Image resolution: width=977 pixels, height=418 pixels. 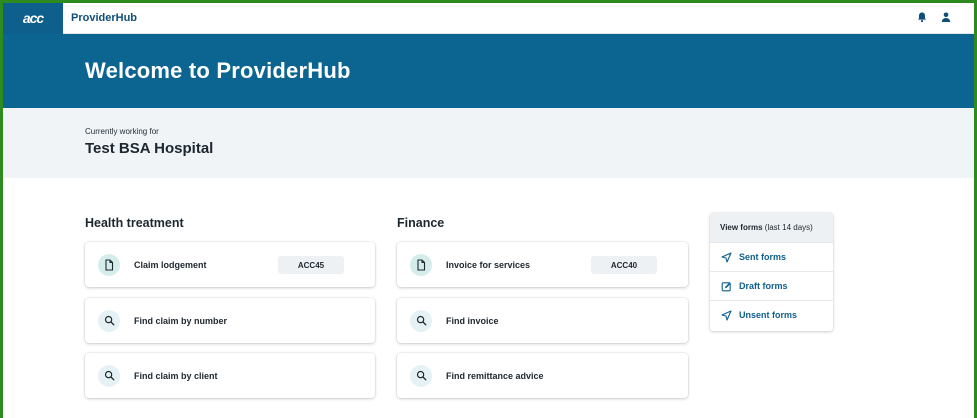 I want to click on card-label: Claim lodgement, so click(x=170, y=264).